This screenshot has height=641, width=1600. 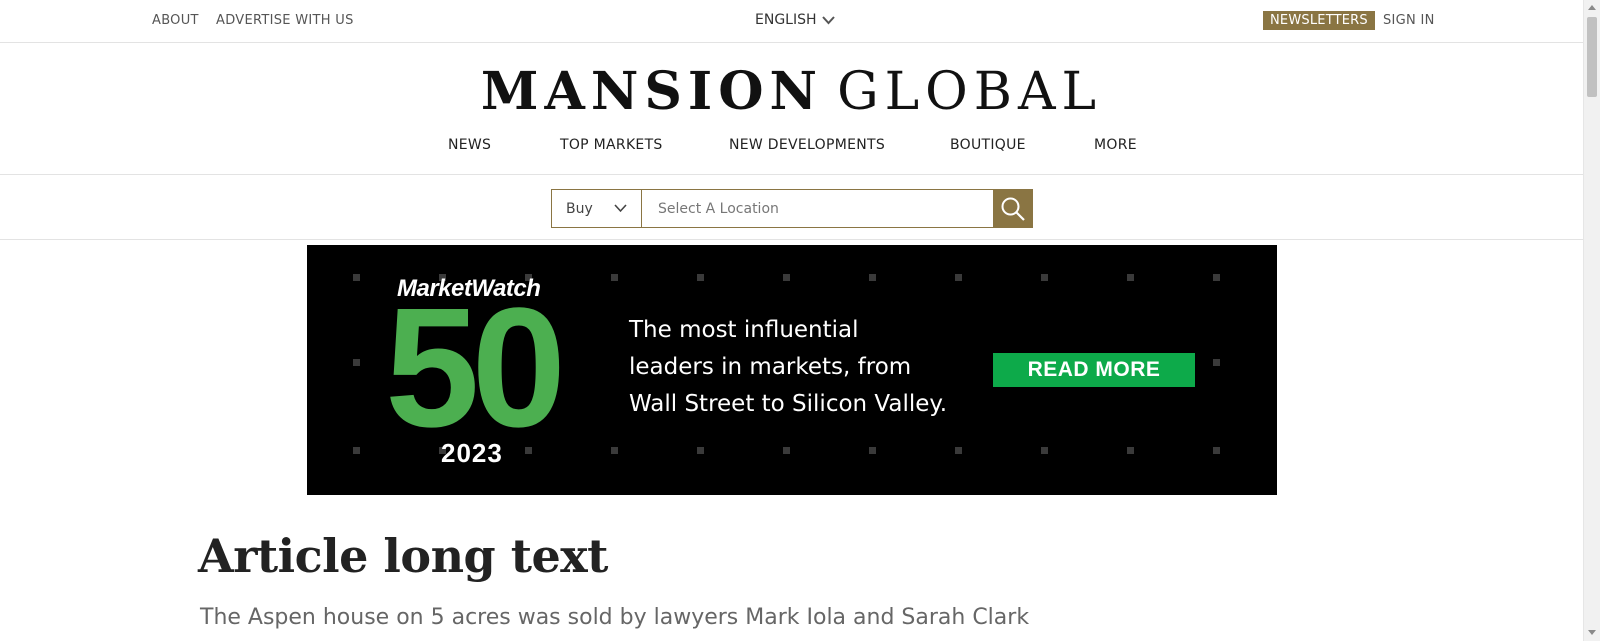 What do you see at coordinates (1592, 7) in the screenshot?
I see `scroll-up-arrow-icon` at bounding box center [1592, 7].